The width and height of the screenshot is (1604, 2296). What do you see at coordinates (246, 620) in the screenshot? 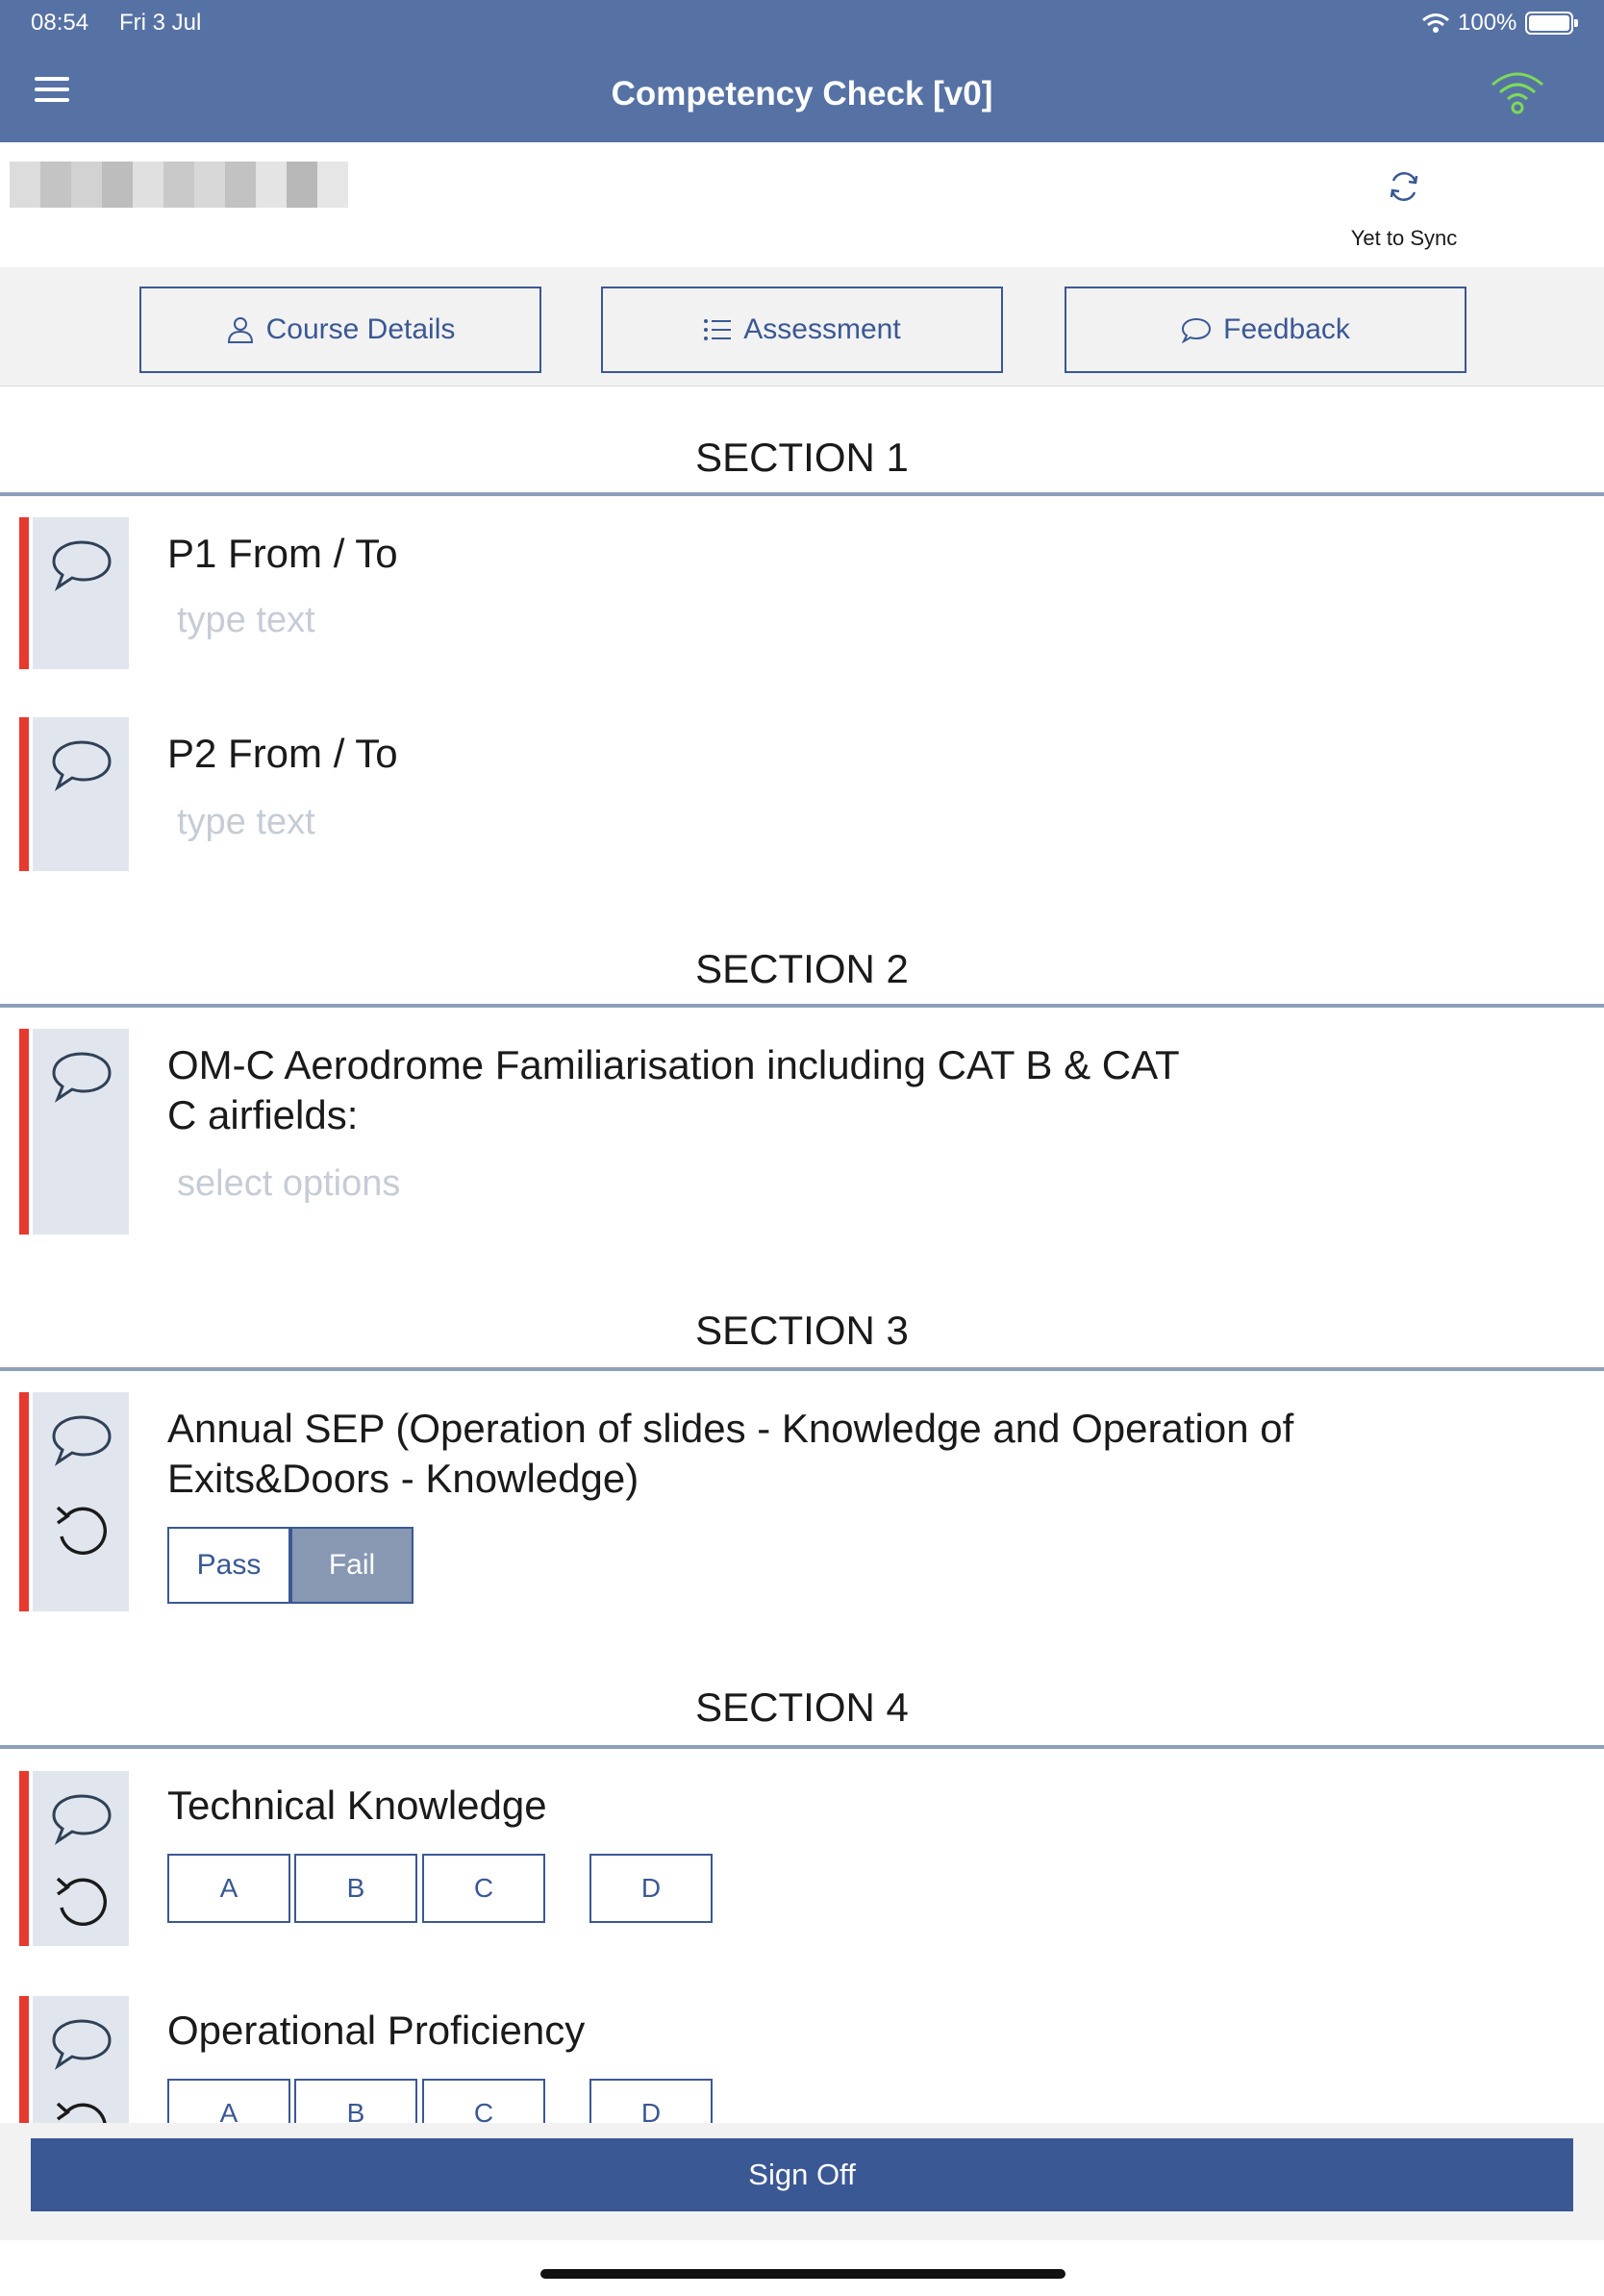
I see `text-input-p1: type text` at bounding box center [246, 620].